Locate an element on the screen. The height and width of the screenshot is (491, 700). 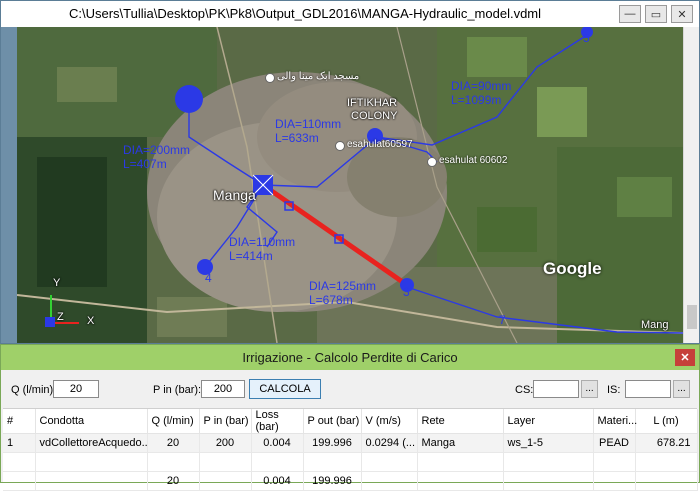
pipe-diameter: DIA=90mm is located at coordinates (481, 86).